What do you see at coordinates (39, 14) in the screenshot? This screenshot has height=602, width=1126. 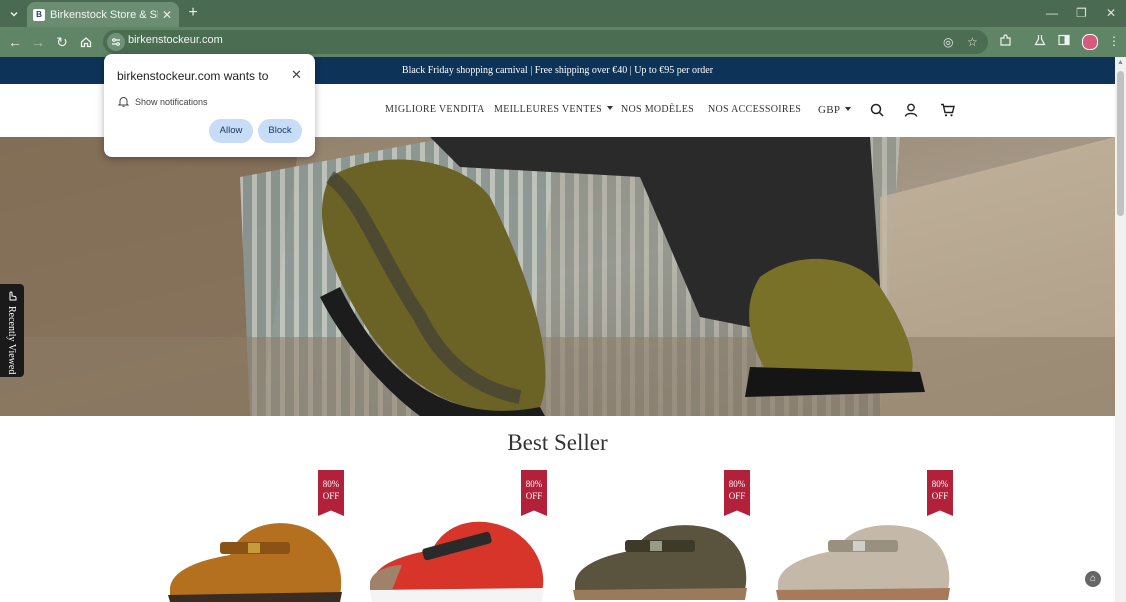 I see `site-favicon-icon: B` at bounding box center [39, 14].